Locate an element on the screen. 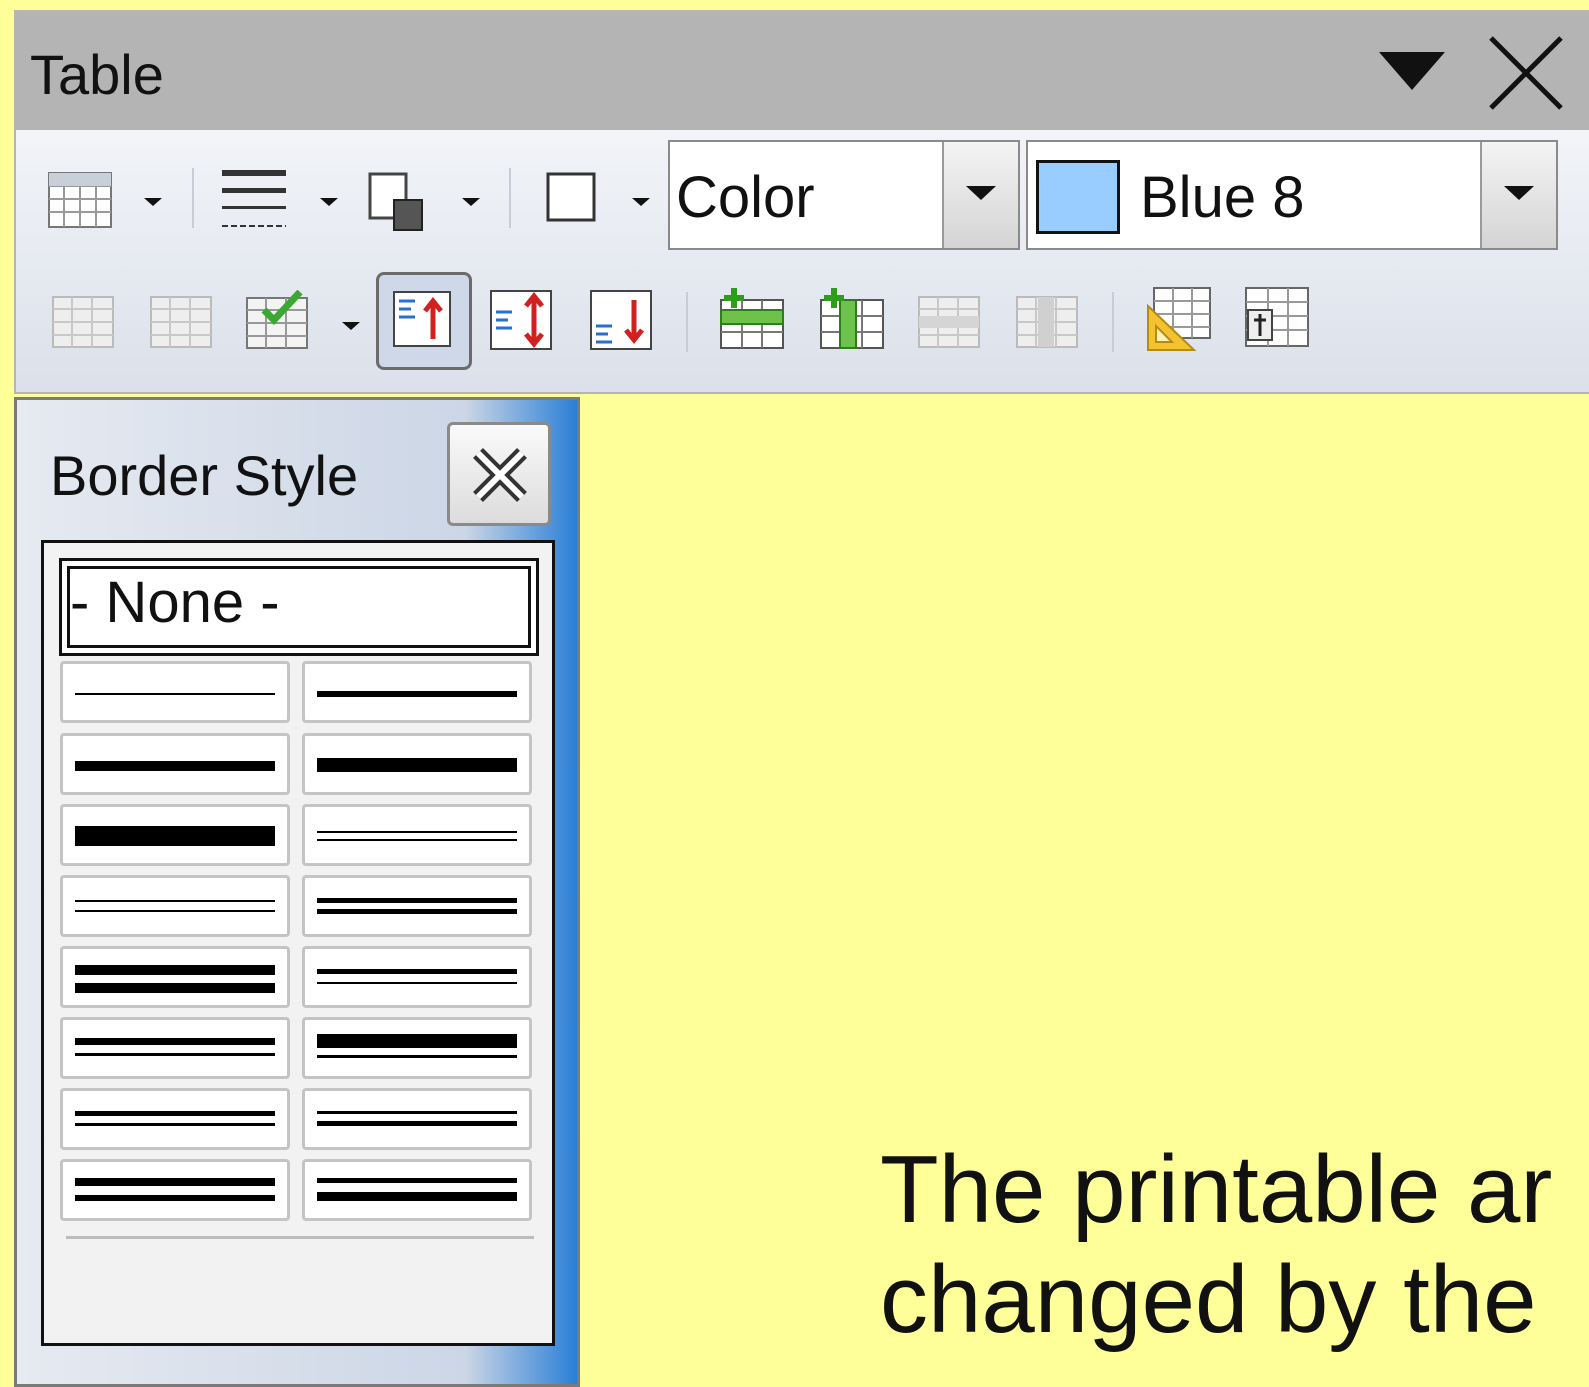 Image resolution: width=1589 pixels, height=1387 pixels. insert-columns-icon is located at coordinates (852, 318).